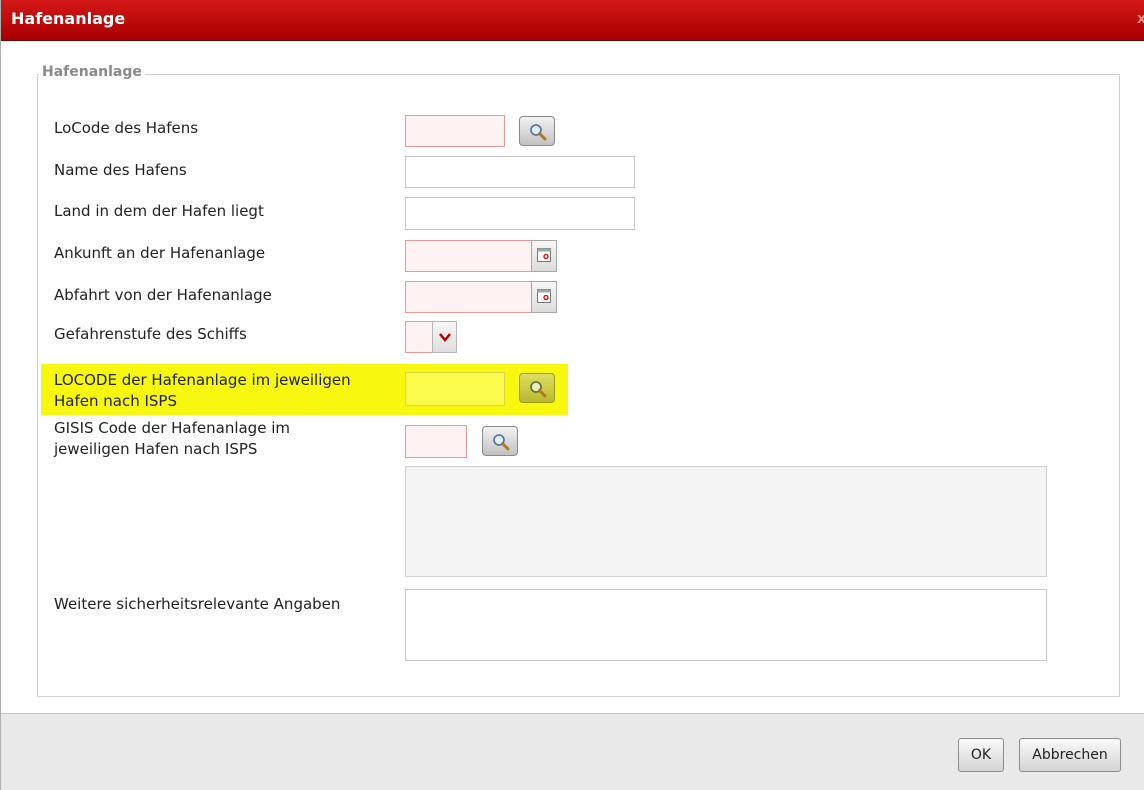 The width and height of the screenshot is (1144, 790). What do you see at coordinates (163, 295) in the screenshot?
I see `departure-label: Abfahrt von der Hafenanlage` at bounding box center [163, 295].